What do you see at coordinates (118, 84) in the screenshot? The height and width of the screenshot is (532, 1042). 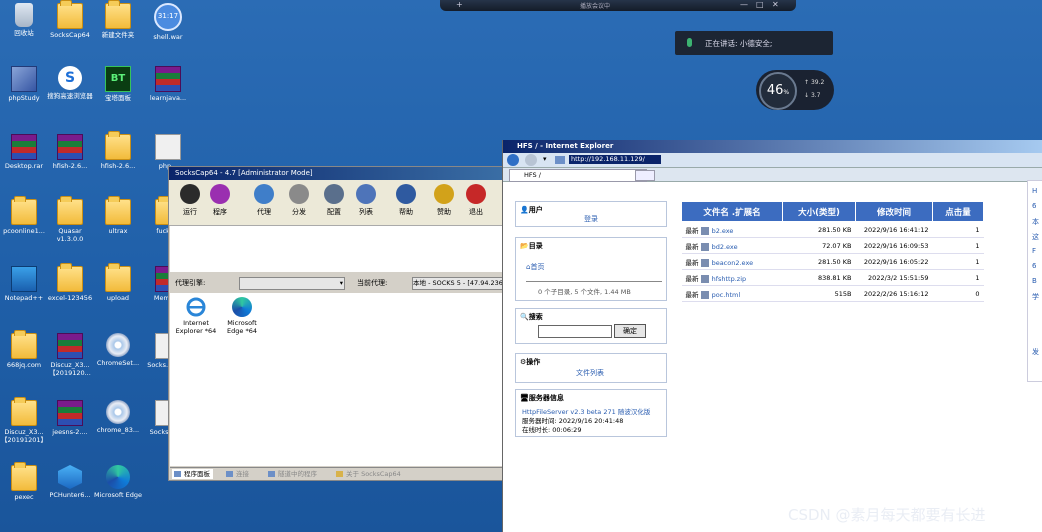 I see `desktop-icon: BT 宝塔面板` at bounding box center [118, 84].